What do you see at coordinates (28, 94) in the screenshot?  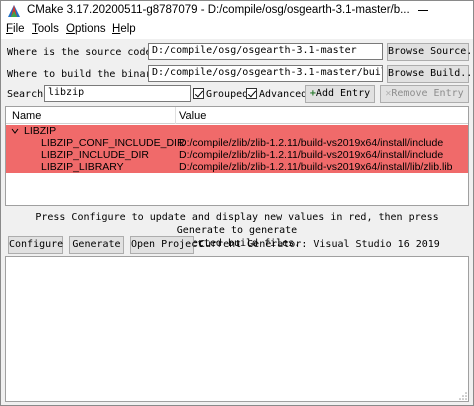 I see `search-label: Search:` at bounding box center [28, 94].